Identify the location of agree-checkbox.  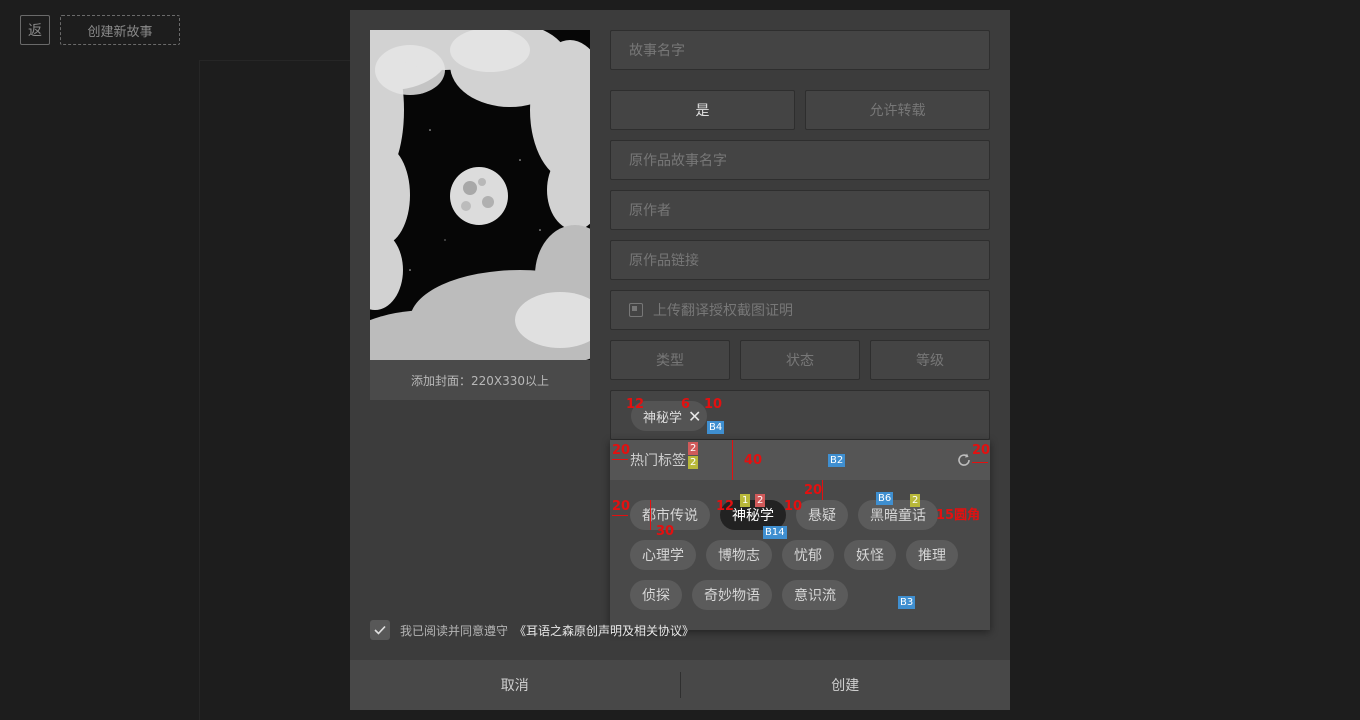
(380, 630).